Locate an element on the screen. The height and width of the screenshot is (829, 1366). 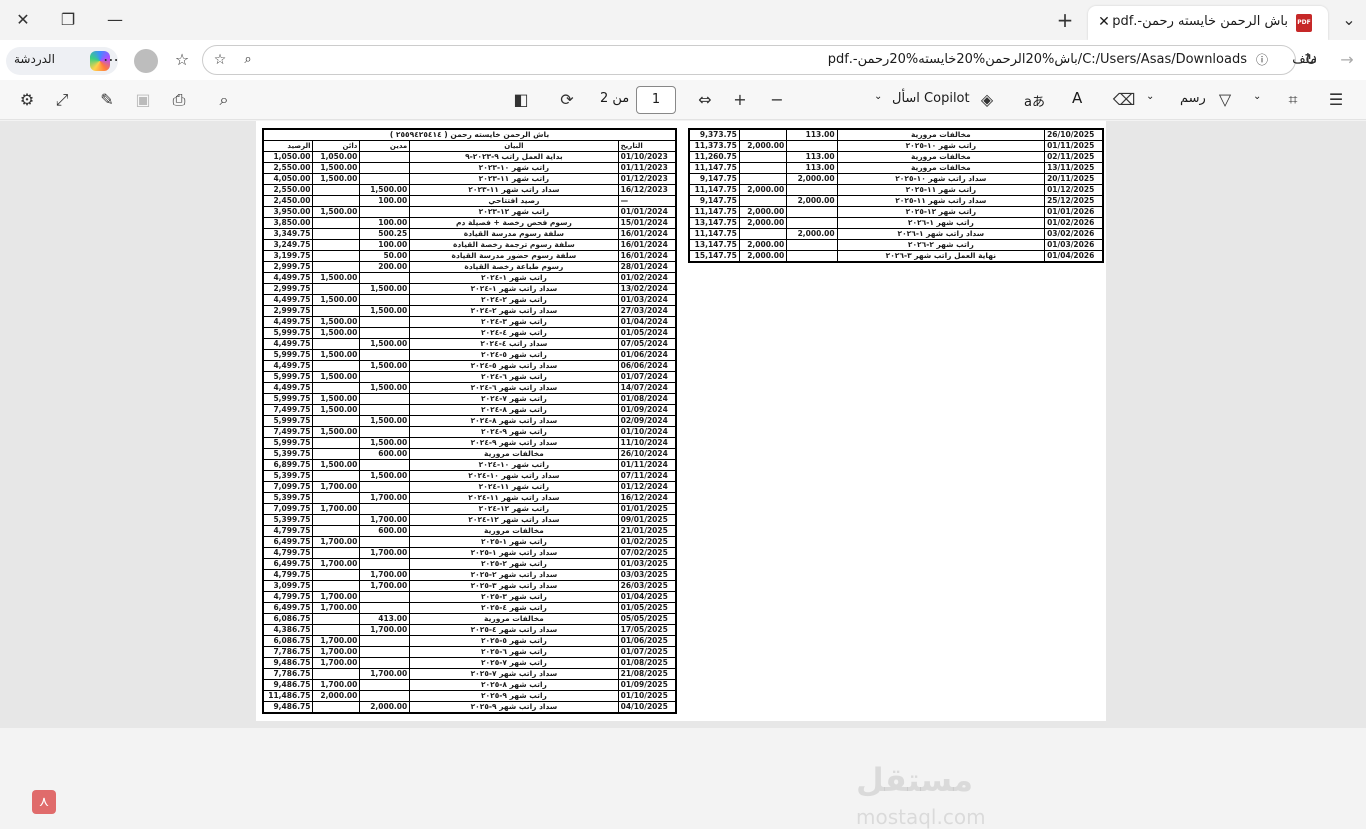
table-cell-date: 03/02/2026 is located at coordinates (1074, 234).